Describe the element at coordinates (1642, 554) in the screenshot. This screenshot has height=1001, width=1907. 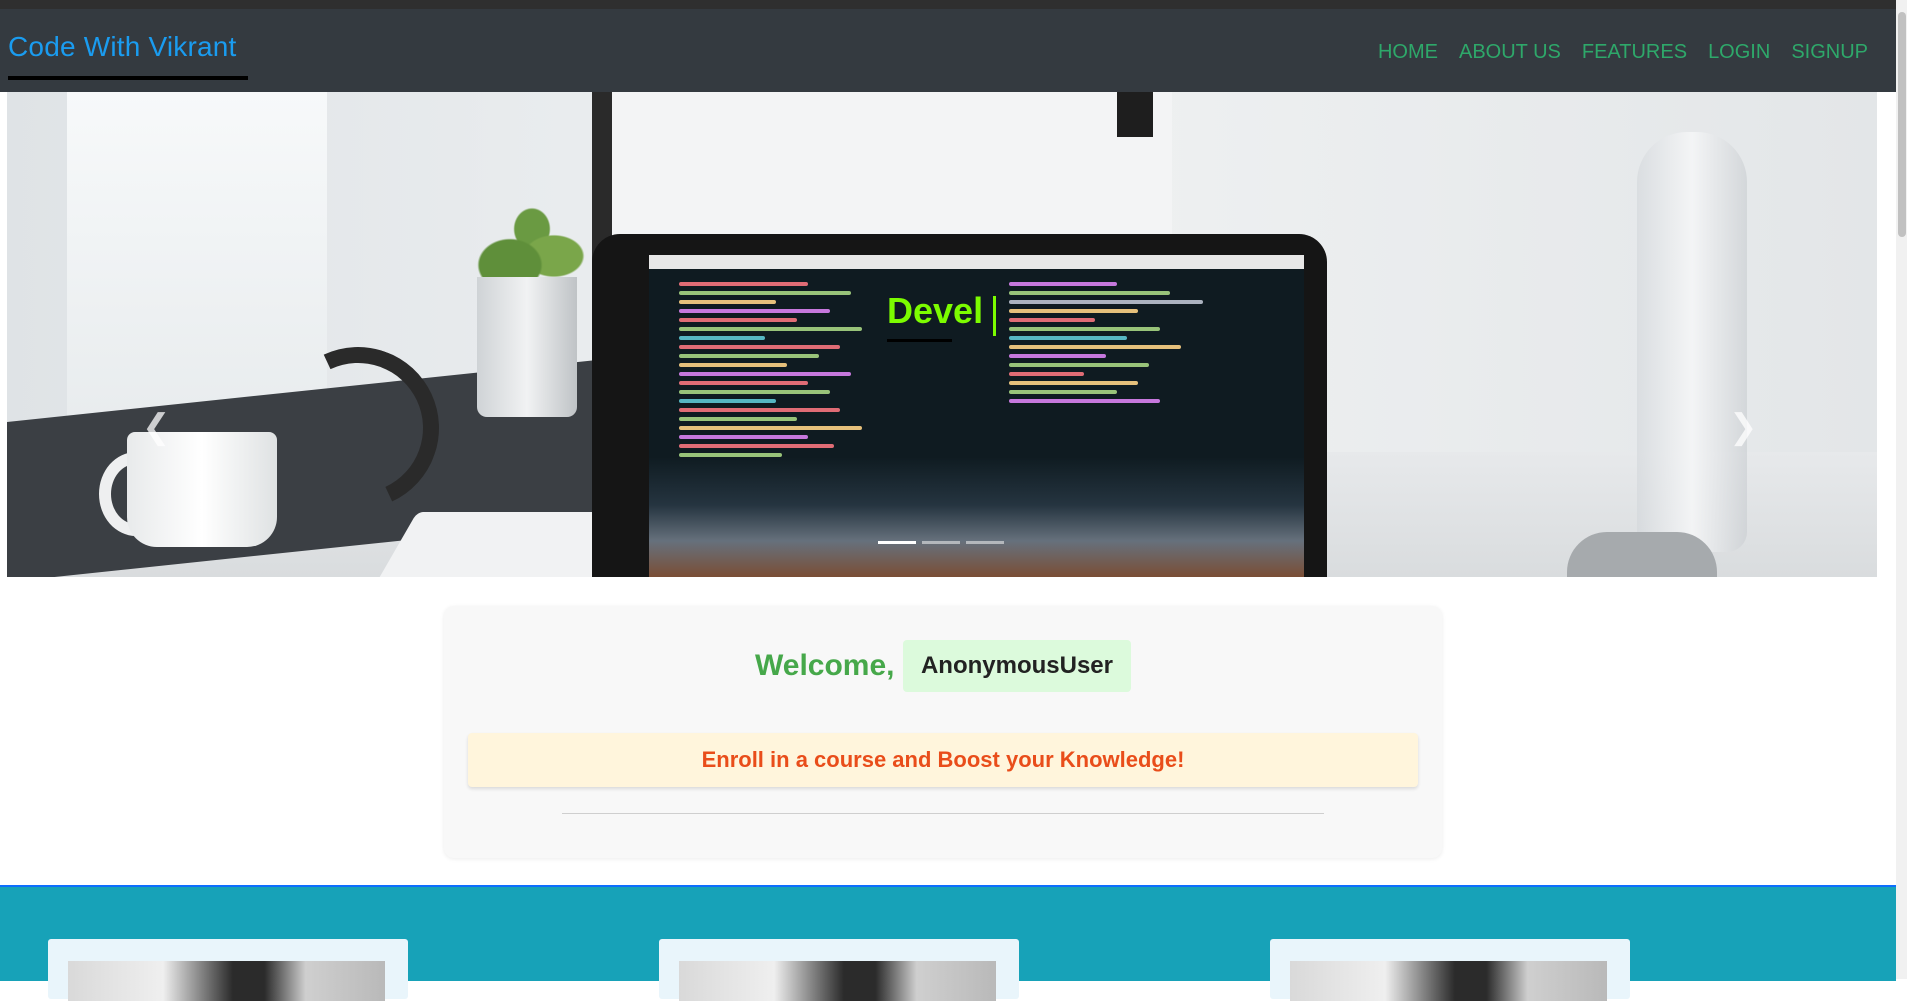
I see `hero-photo-speaker-base` at that location.